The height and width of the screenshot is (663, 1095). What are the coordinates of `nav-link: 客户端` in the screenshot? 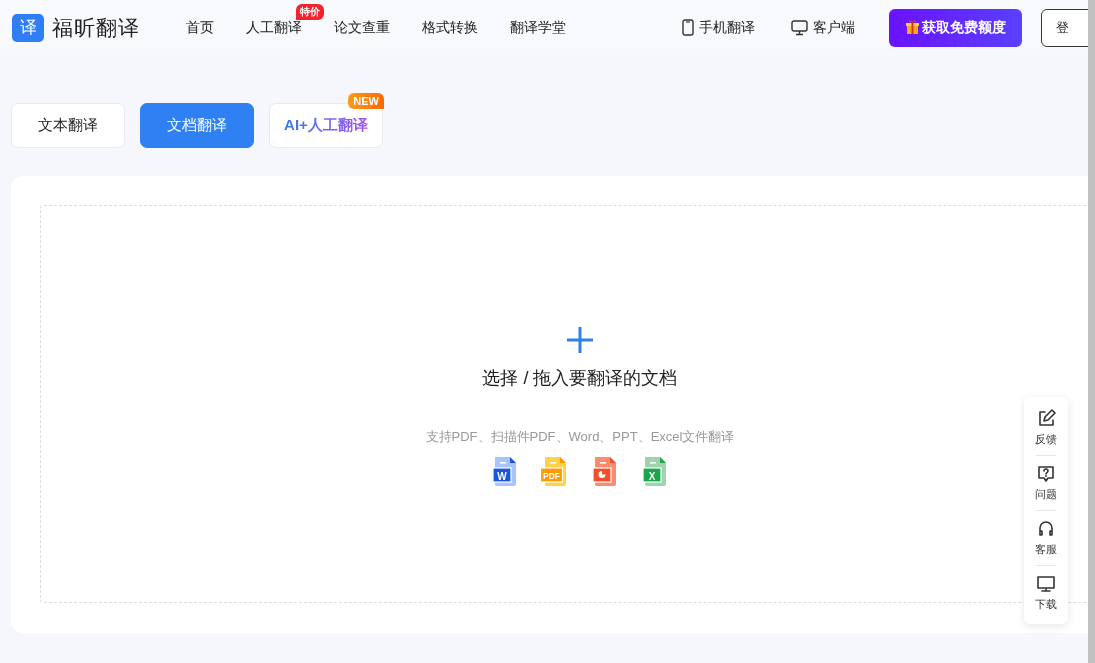 It's located at (823, 27).